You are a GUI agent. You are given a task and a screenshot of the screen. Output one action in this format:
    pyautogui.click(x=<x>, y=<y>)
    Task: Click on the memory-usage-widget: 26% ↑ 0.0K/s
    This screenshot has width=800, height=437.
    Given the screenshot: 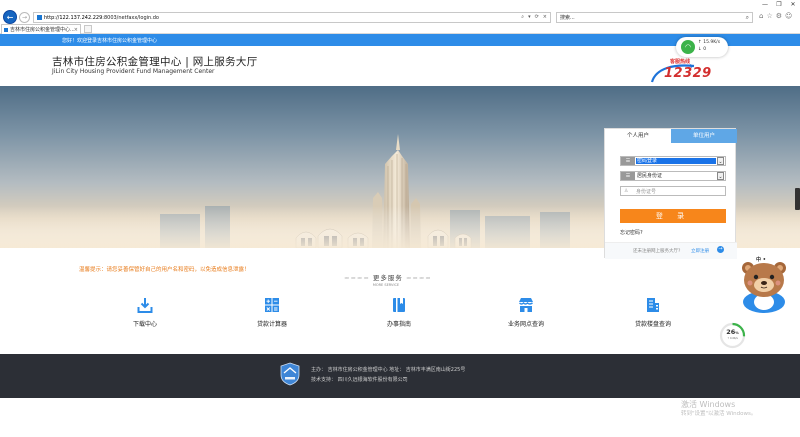 What is the action you would take?
    pyautogui.click(x=732, y=335)
    